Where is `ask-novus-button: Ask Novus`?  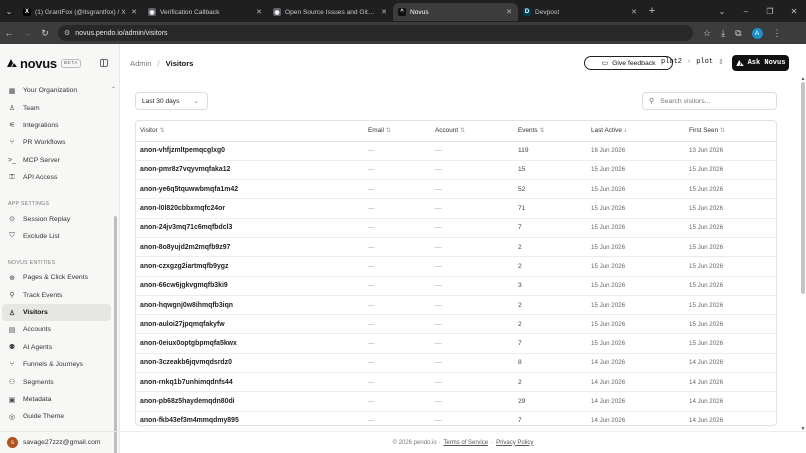
ask-novus-button: Ask Novus is located at coordinates (760, 63).